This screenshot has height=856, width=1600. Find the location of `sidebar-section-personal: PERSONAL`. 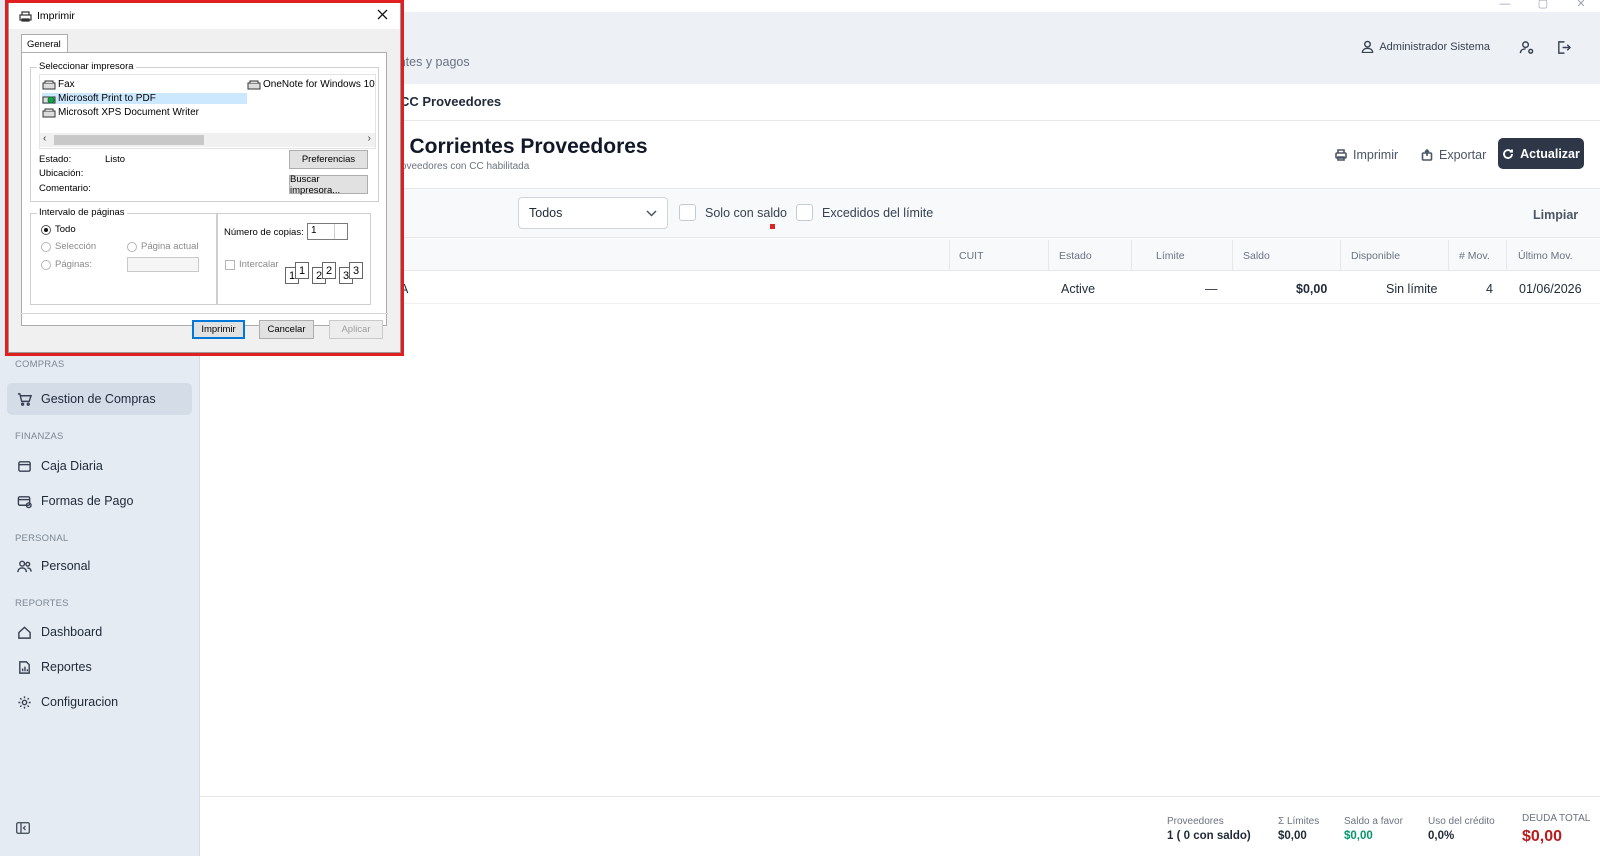

sidebar-section-personal: PERSONAL is located at coordinates (42, 538).